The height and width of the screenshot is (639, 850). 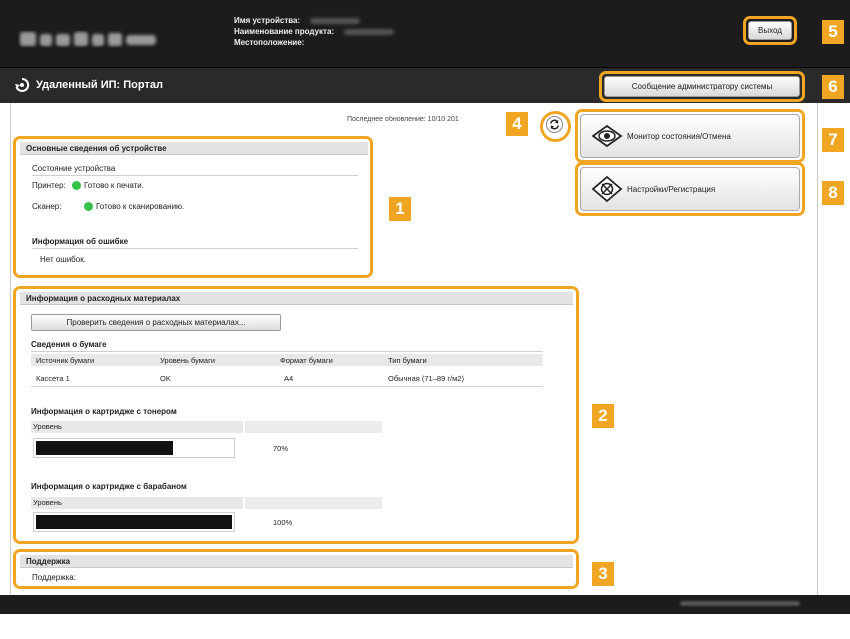 I want to click on last-update-text: Последнее обновление: 10/10 201, so click(x=403, y=119).